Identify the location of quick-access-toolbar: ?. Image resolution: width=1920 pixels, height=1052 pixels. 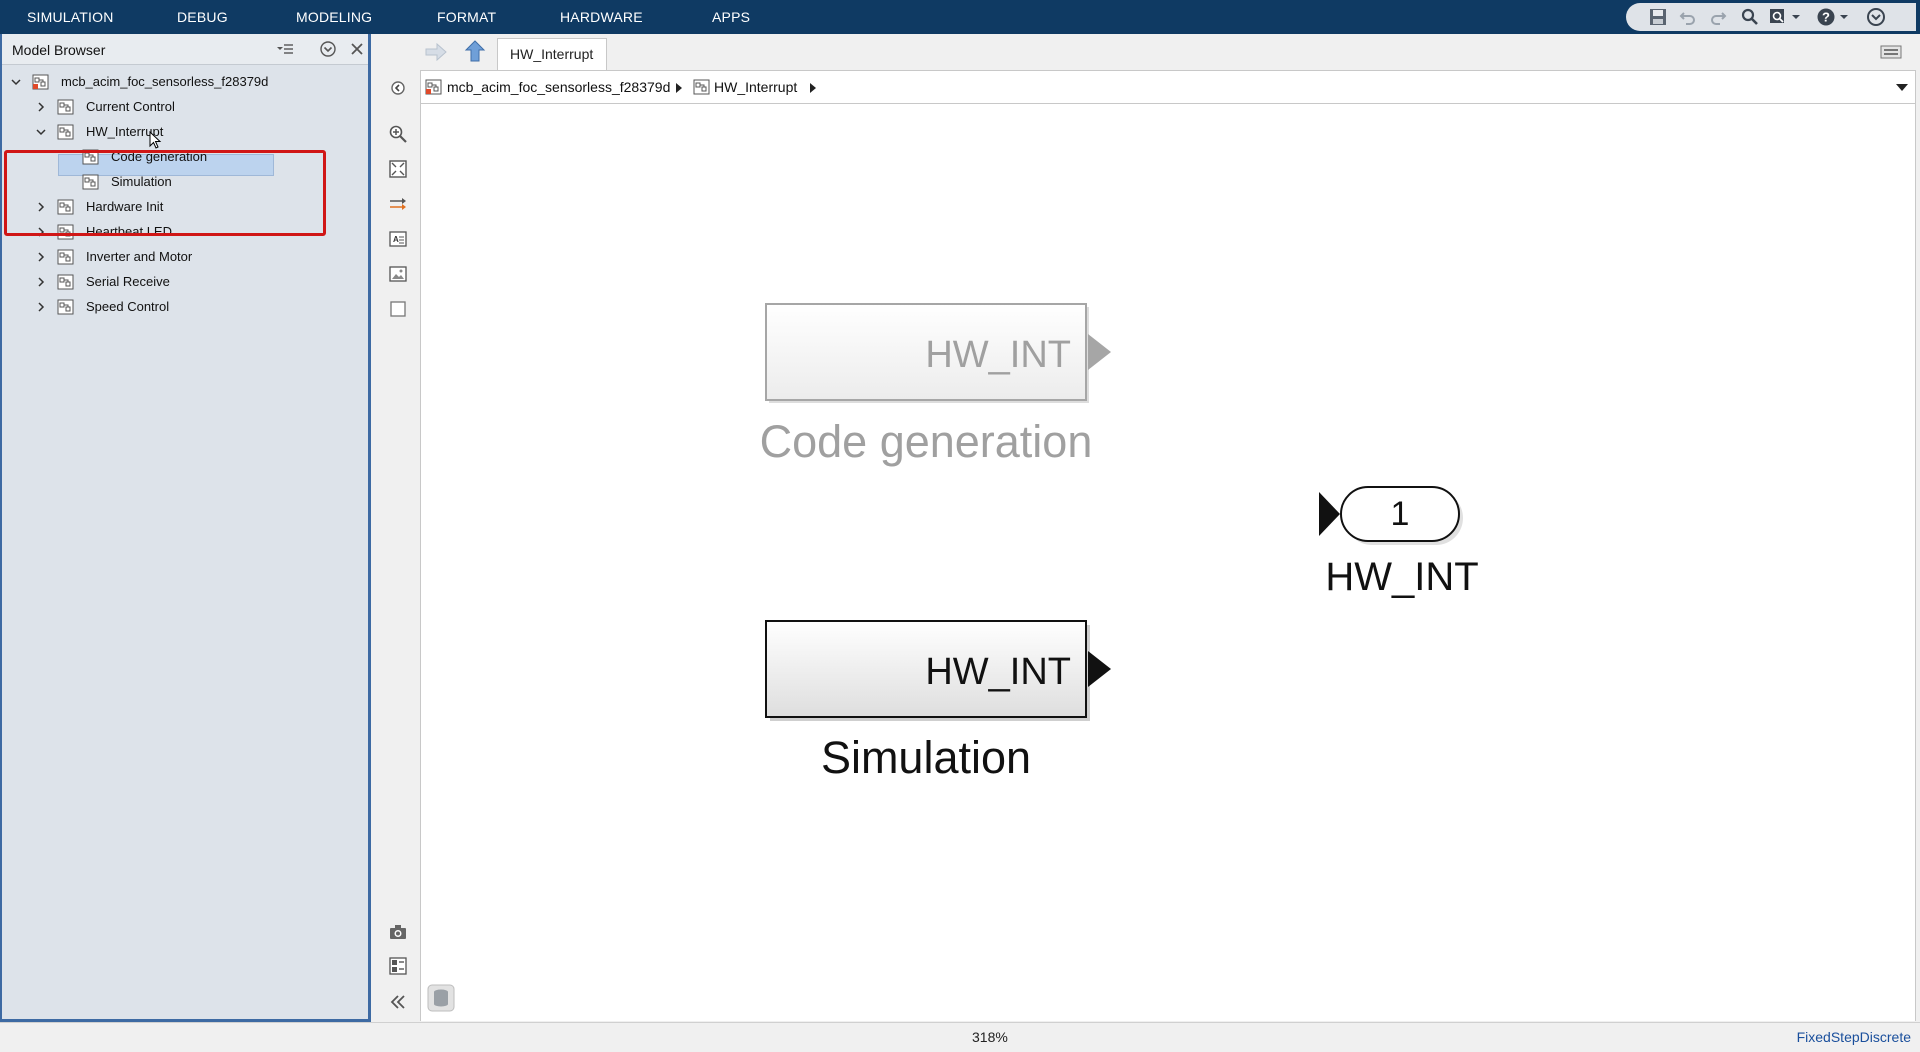
(1765, 17).